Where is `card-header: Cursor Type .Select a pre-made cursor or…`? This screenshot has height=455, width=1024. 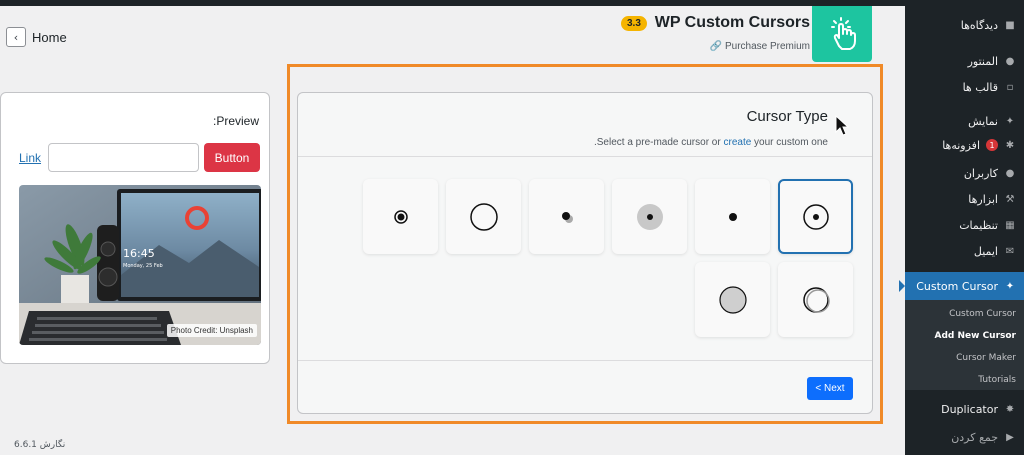
card-header: Cursor Type .Select a pre-made cursor or… is located at coordinates (585, 125).